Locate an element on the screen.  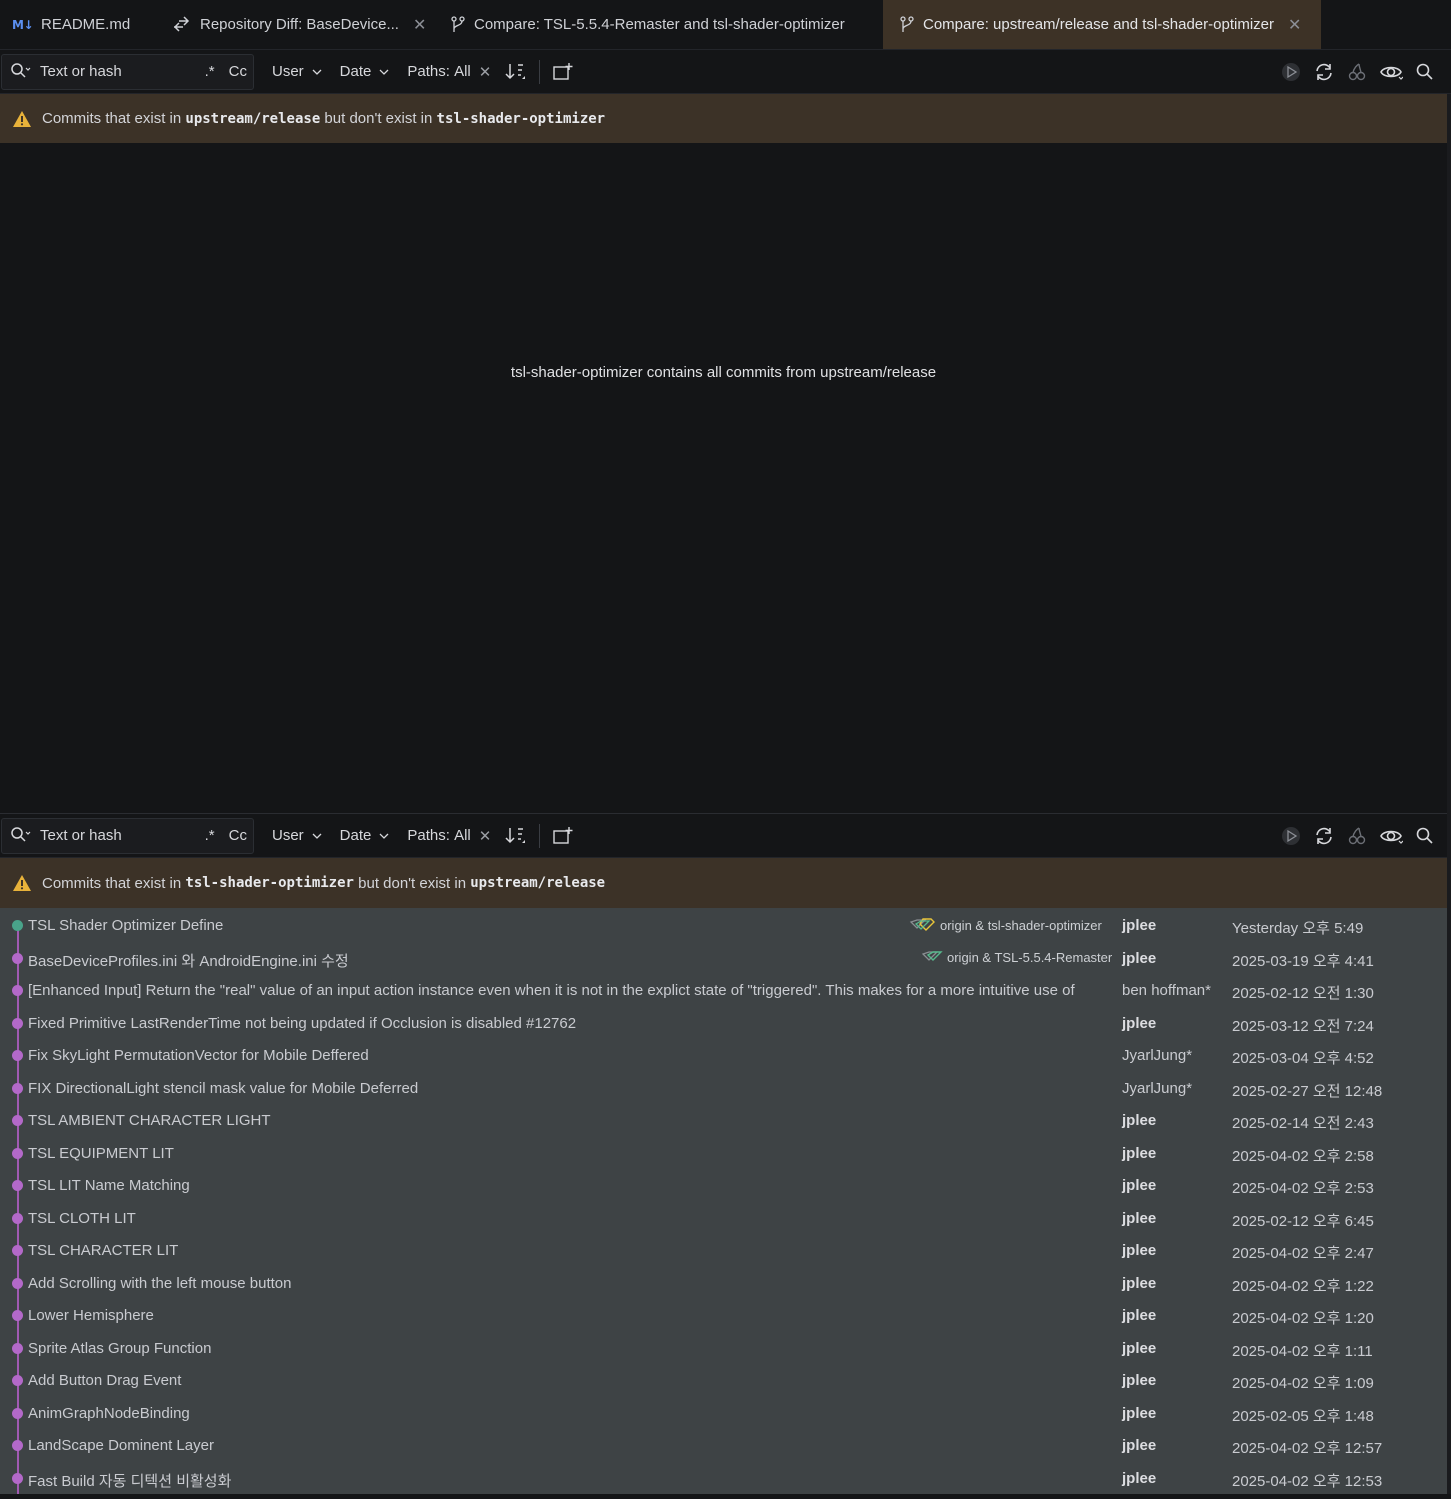
tab-readme: M↓ README.md is located at coordinates (80, 24).